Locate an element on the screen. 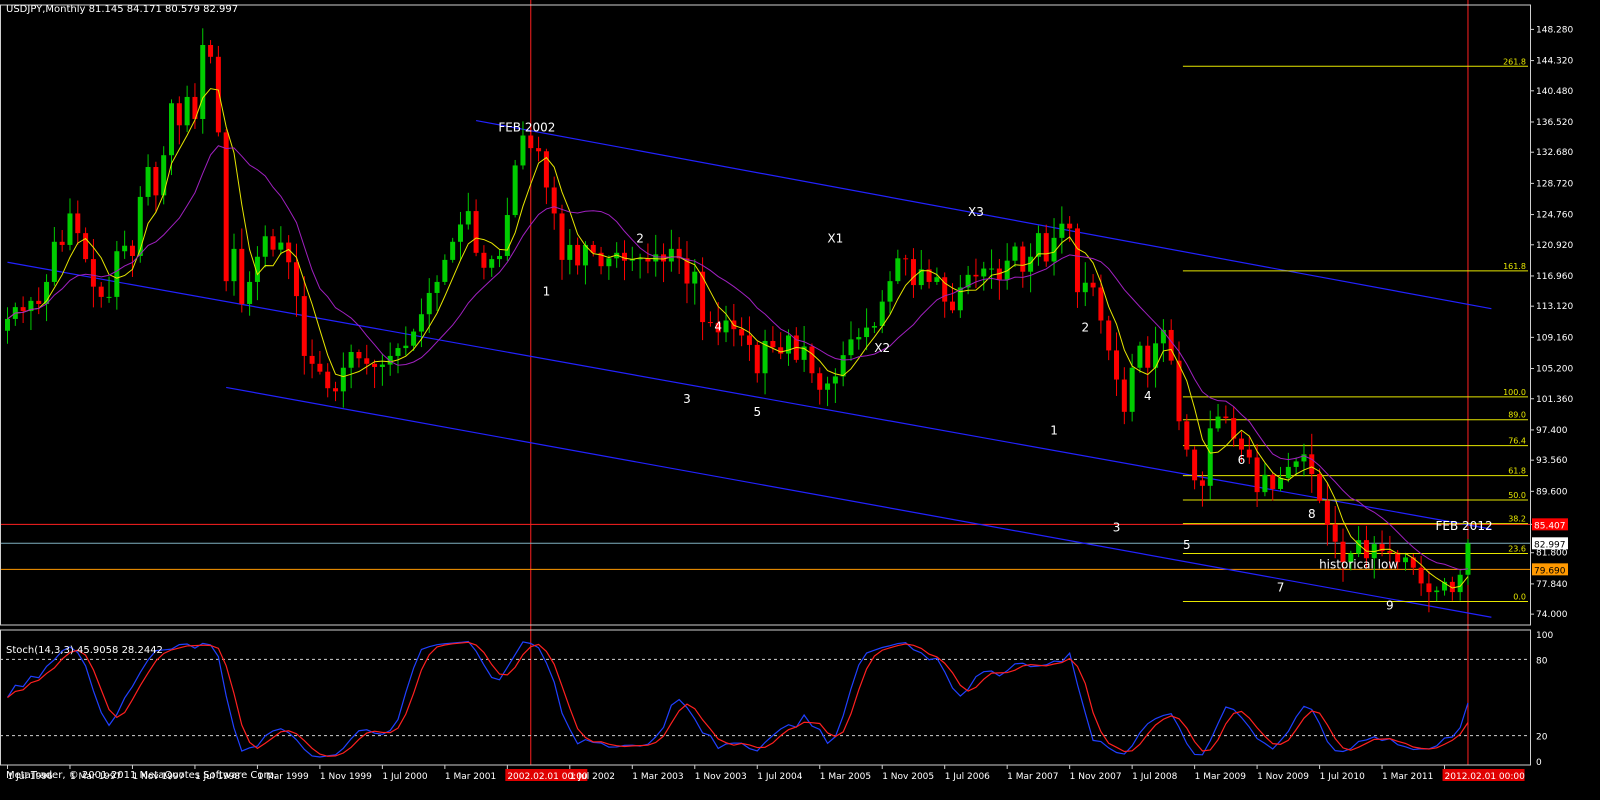 Image resolution: width=1600 pixels, height=800 pixels. time-tick-label: 1 Nov 2009 is located at coordinates (1283, 777).